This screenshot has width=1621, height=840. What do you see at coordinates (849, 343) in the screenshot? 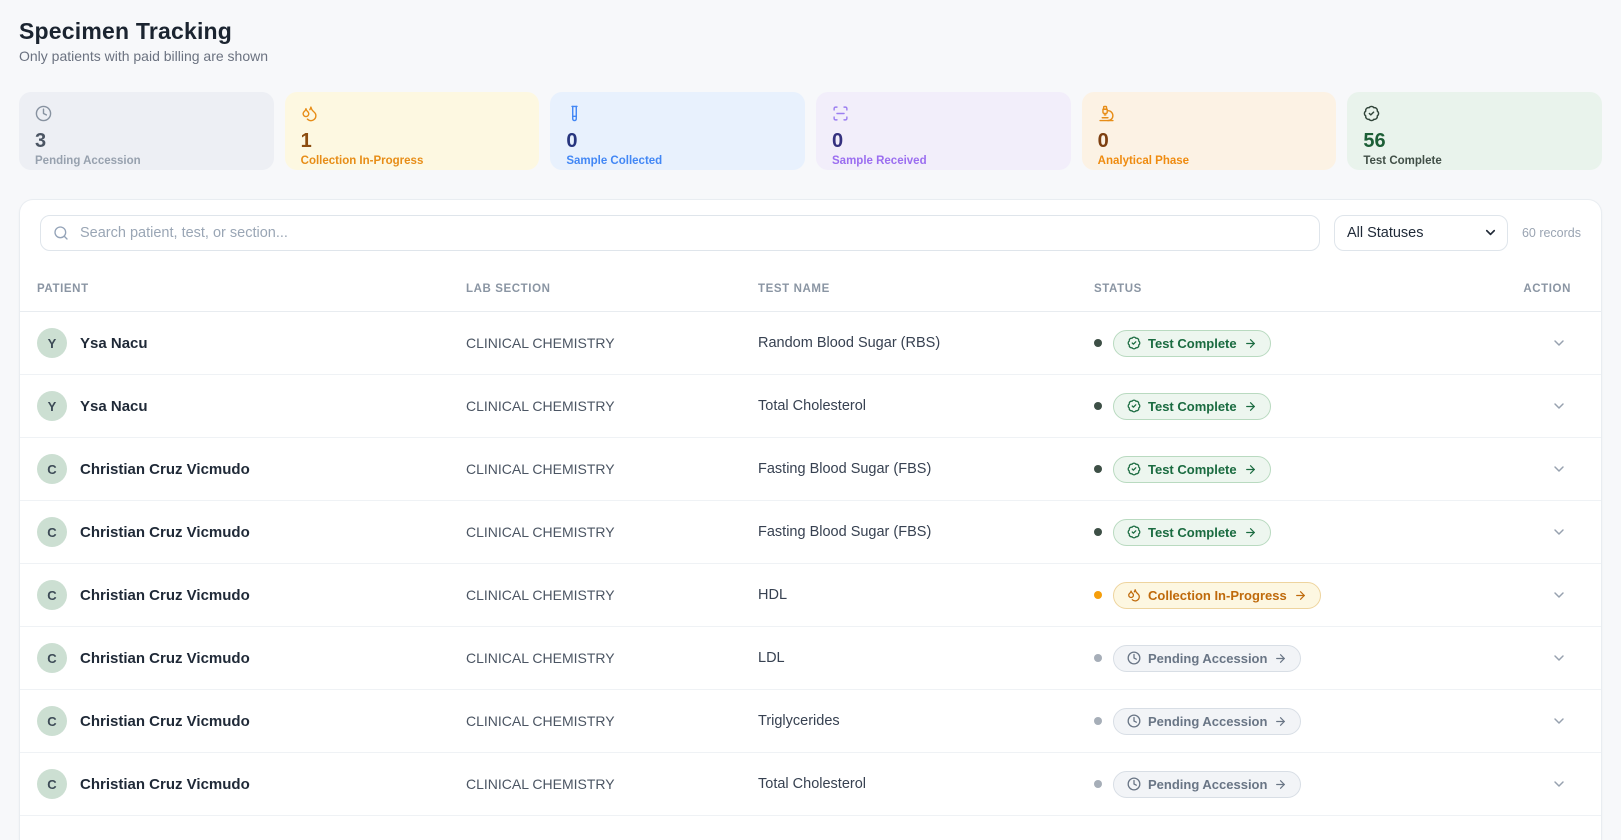
I see `test-name: Random Blood Sugar (RBS)` at bounding box center [849, 343].